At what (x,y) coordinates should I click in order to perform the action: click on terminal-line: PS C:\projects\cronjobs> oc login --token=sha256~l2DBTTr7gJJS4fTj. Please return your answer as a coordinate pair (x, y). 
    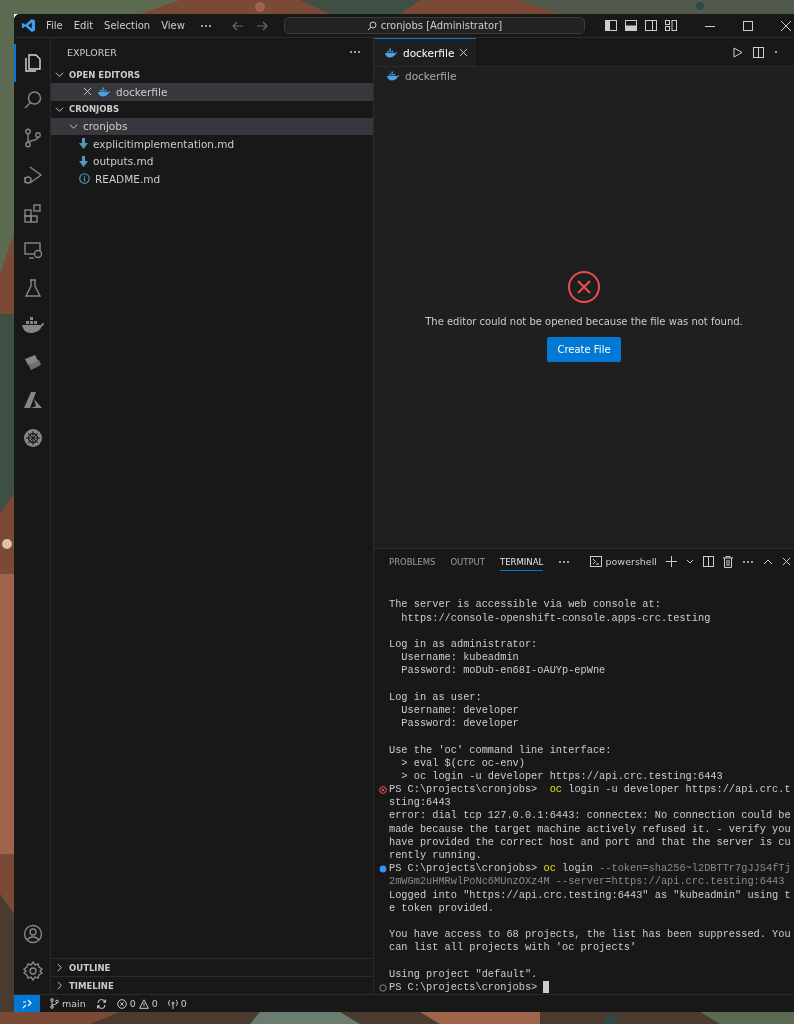
    Looking at the image, I should click on (590, 869).